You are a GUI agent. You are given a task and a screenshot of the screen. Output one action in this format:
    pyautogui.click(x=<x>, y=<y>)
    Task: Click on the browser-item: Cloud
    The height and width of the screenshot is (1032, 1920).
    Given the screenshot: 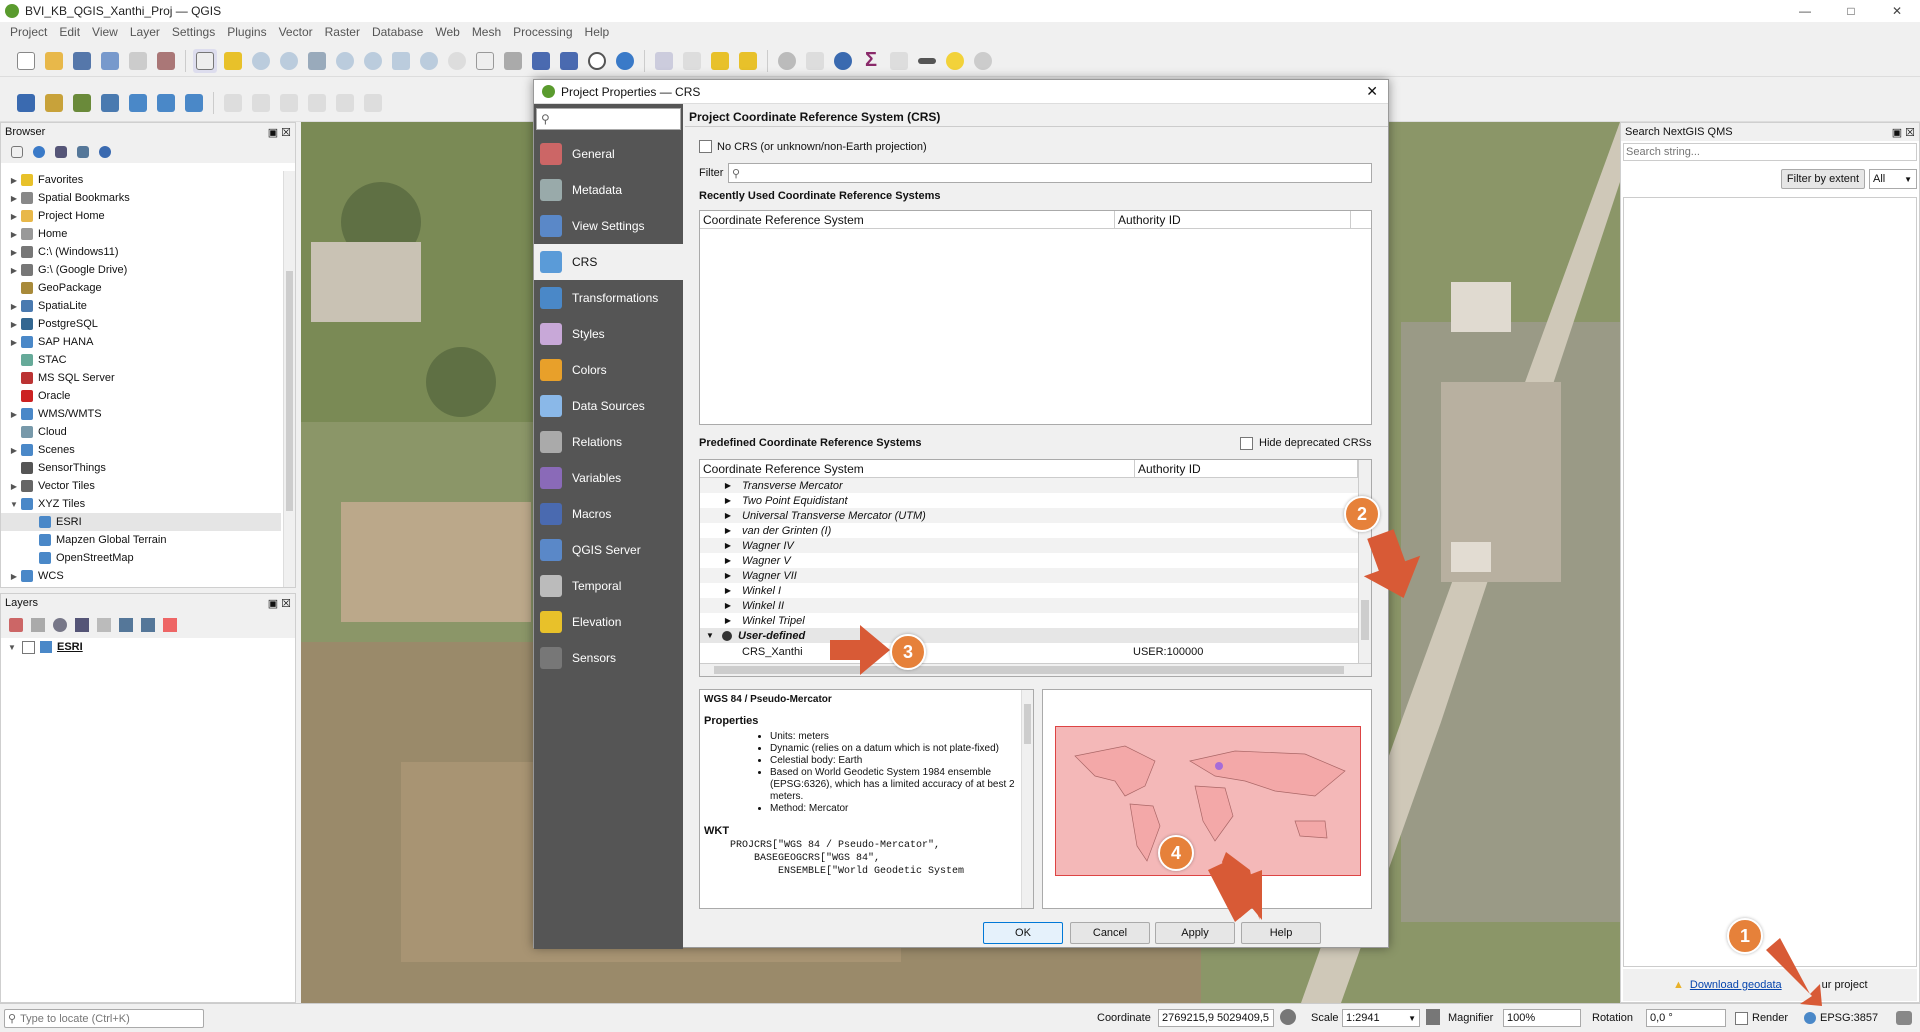 What is the action you would take?
    pyautogui.click(x=141, y=432)
    